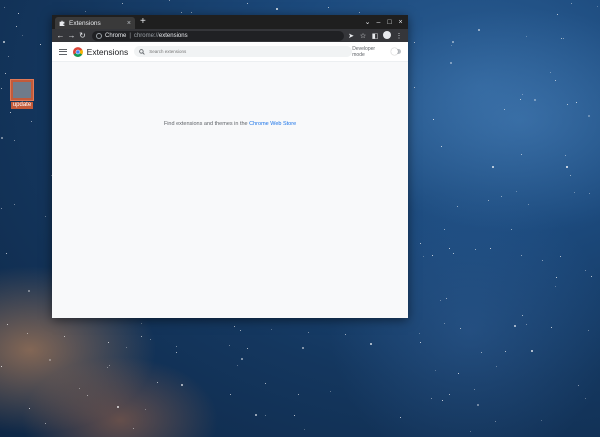 The width and height of the screenshot is (600, 437). What do you see at coordinates (22, 105) in the screenshot?
I see `desktop-icon-label: update` at bounding box center [22, 105].